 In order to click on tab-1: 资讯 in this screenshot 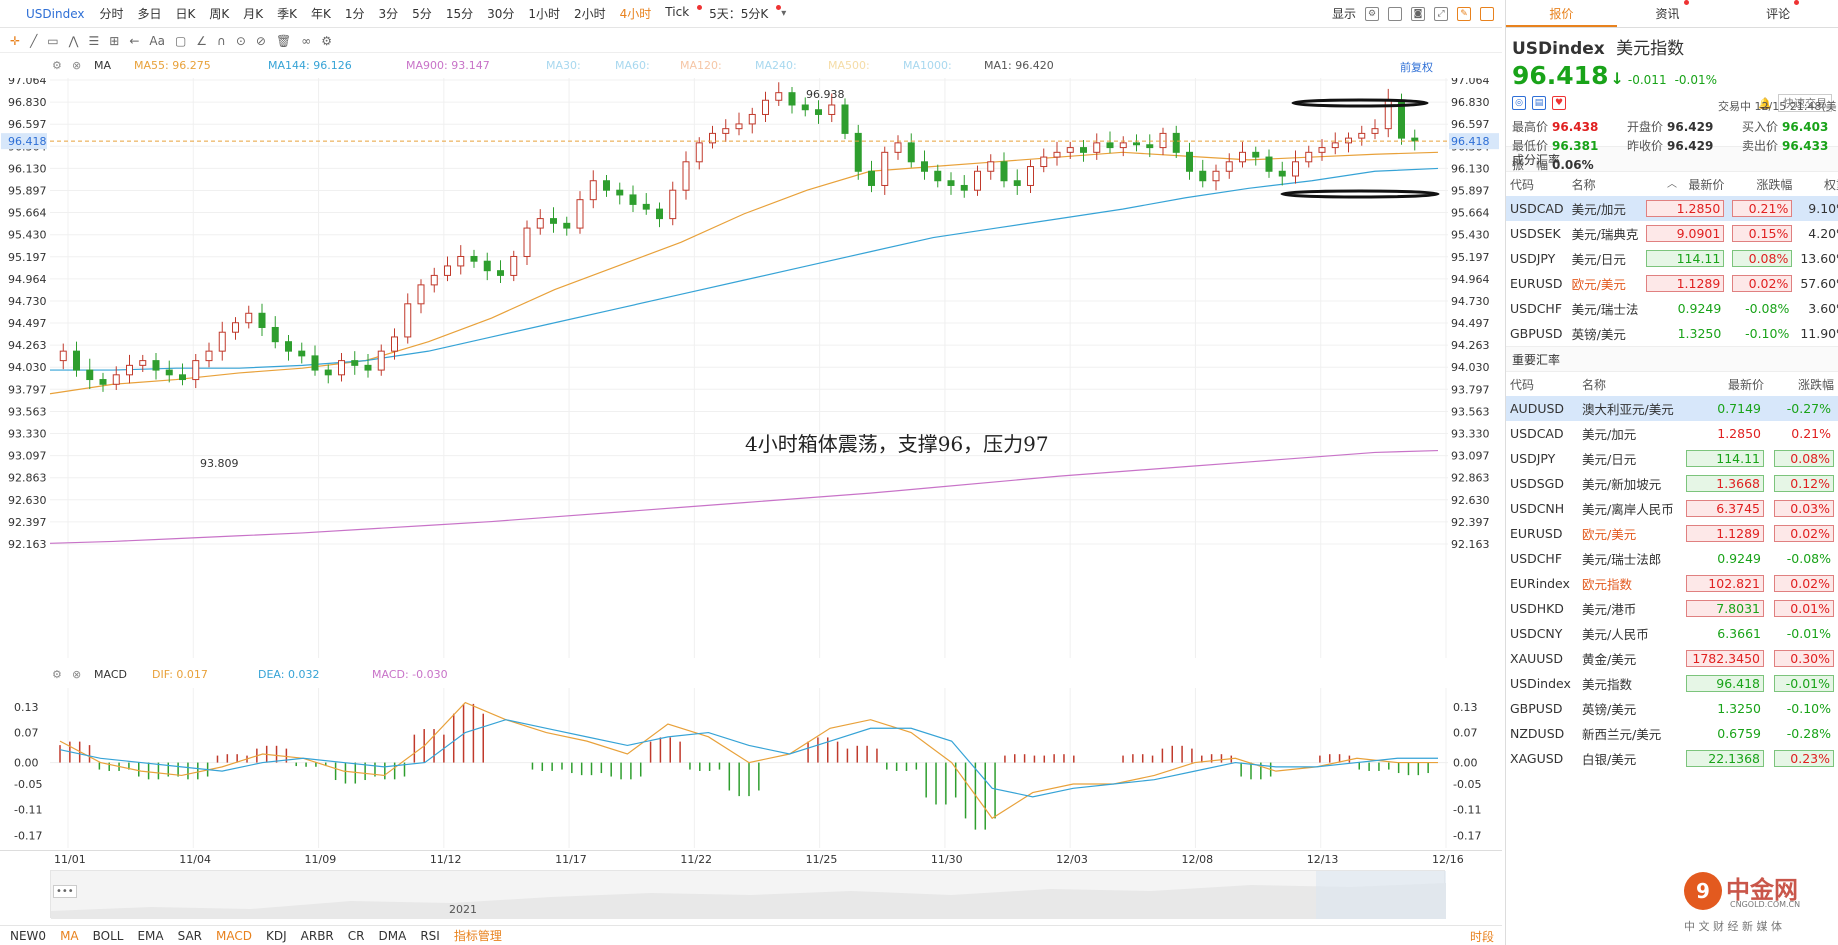, I will do `click(1672, 13)`.